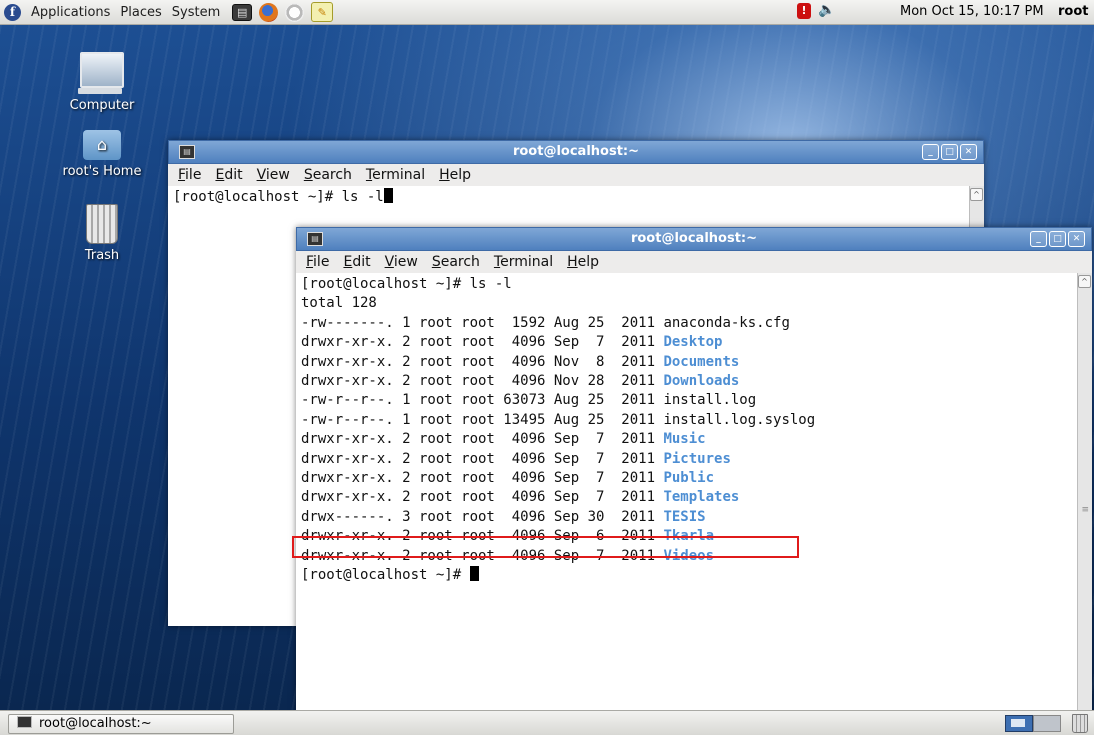 This screenshot has height=735, width=1094. Describe the element at coordinates (693, 342) in the screenshot. I see `listing-directory-name: Desktop` at that location.